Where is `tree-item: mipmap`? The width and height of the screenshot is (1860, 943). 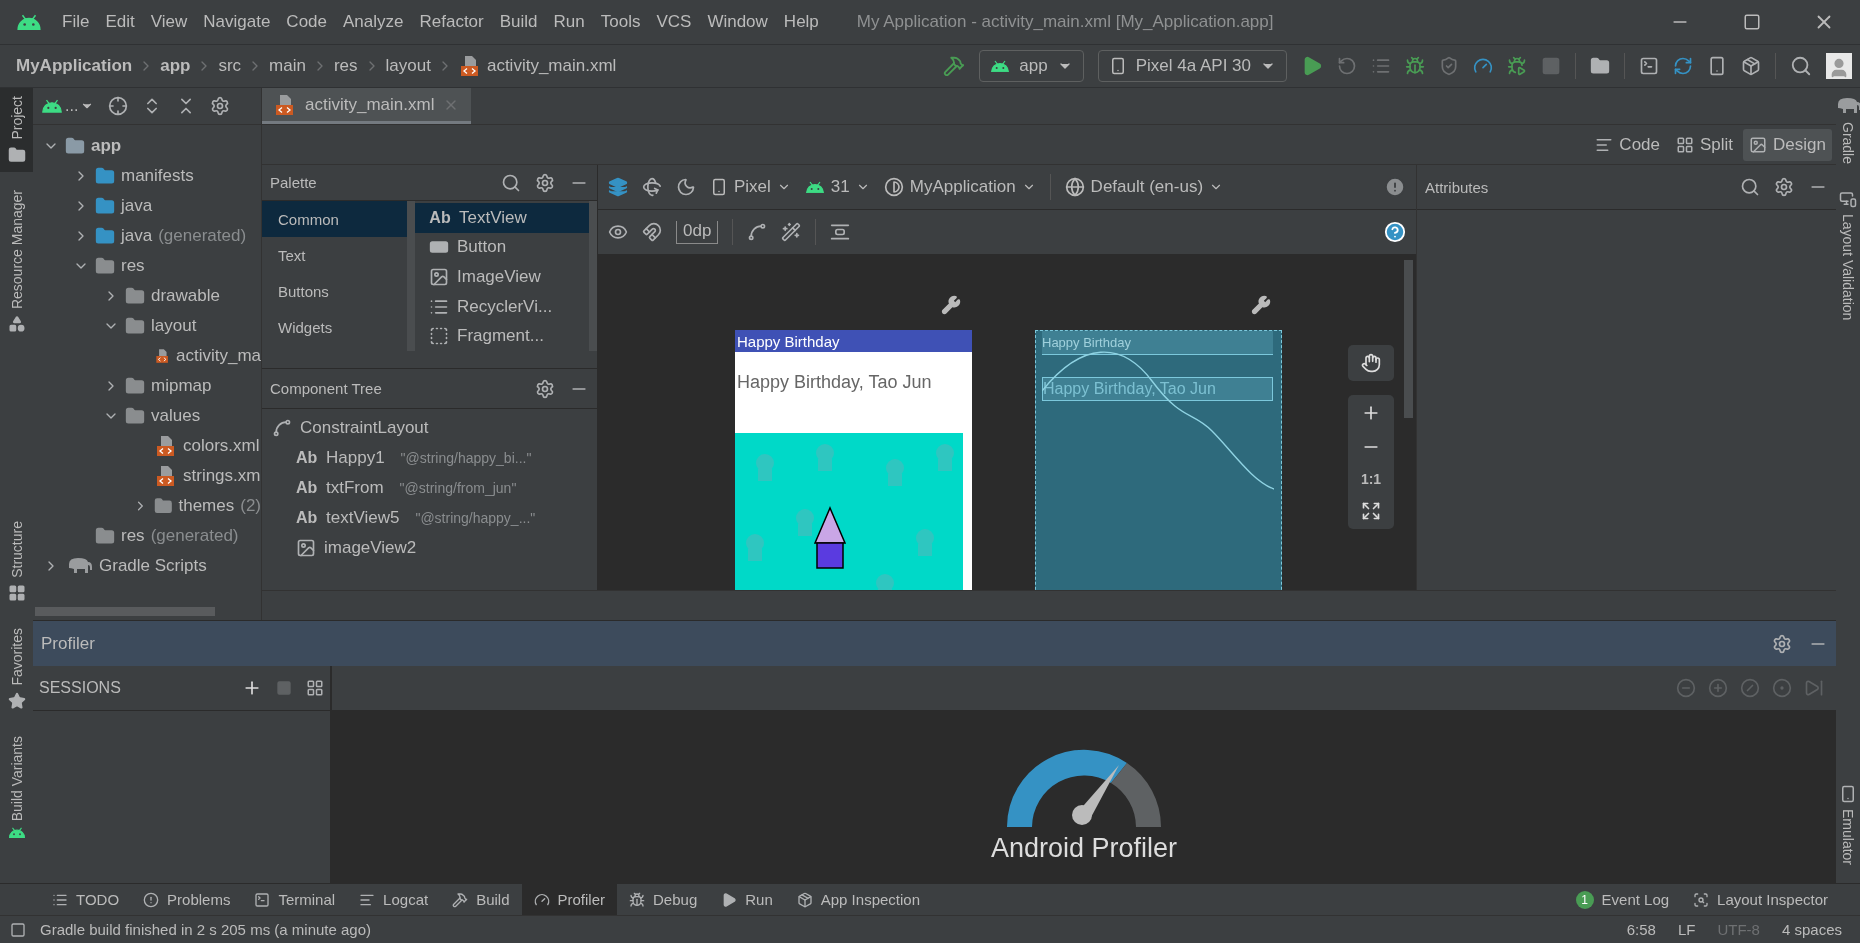 tree-item: mipmap is located at coordinates (181, 386).